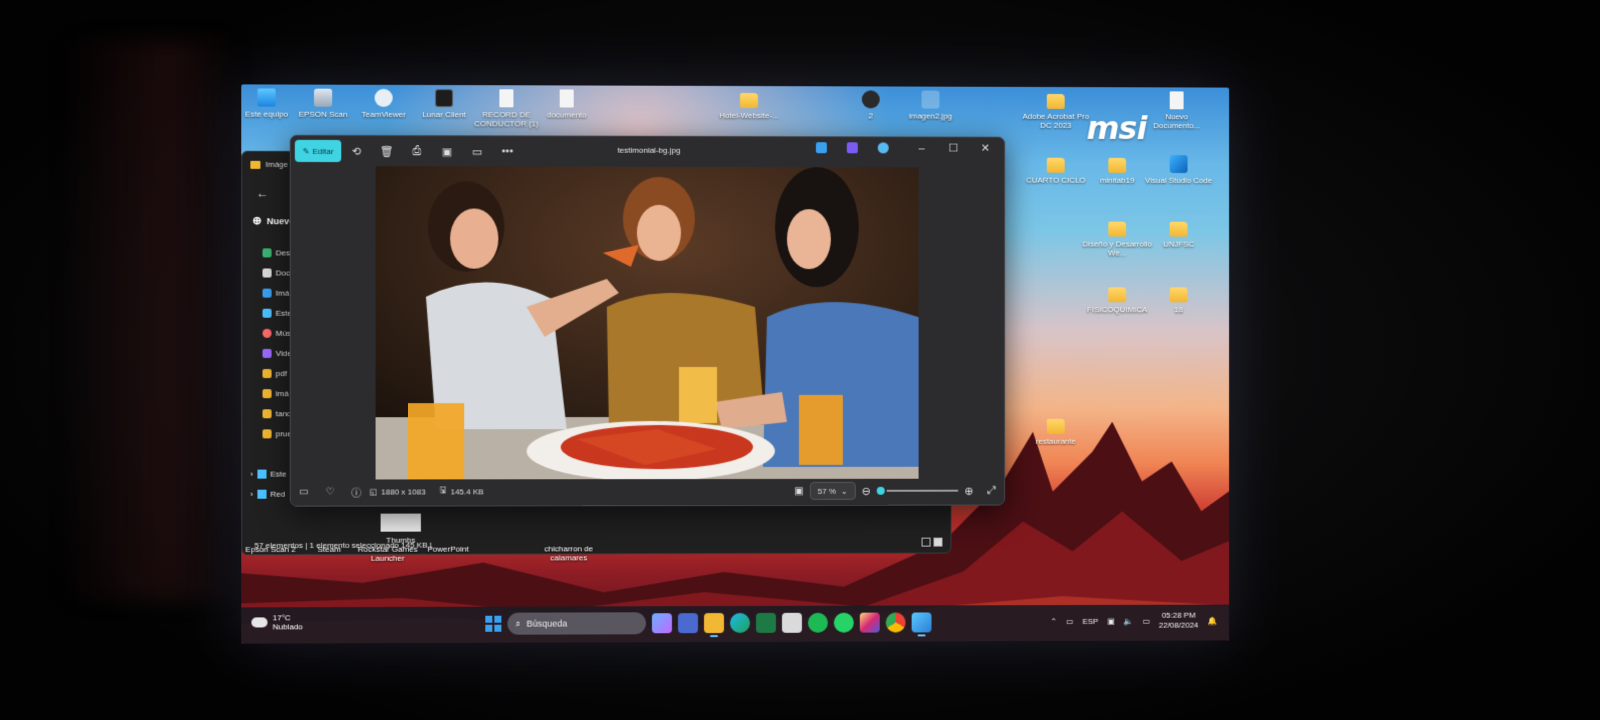 The height and width of the screenshot is (720, 1600). What do you see at coordinates (266, 332) in the screenshot?
I see `music-icon` at bounding box center [266, 332].